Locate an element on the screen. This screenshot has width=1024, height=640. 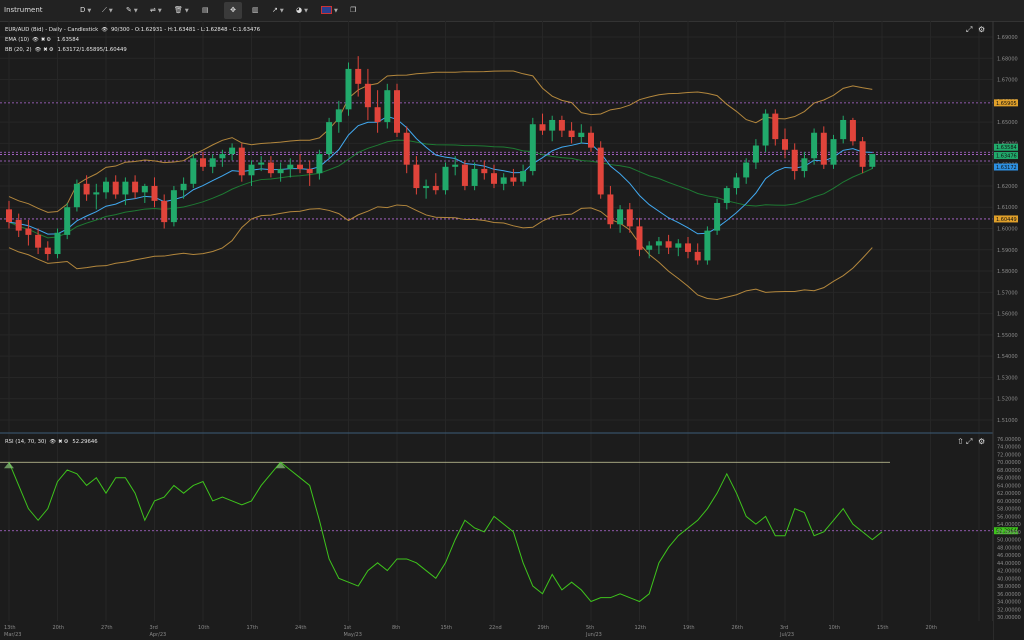
rsi-tick-label: 48.00000 is located at coordinates (1009, 548).